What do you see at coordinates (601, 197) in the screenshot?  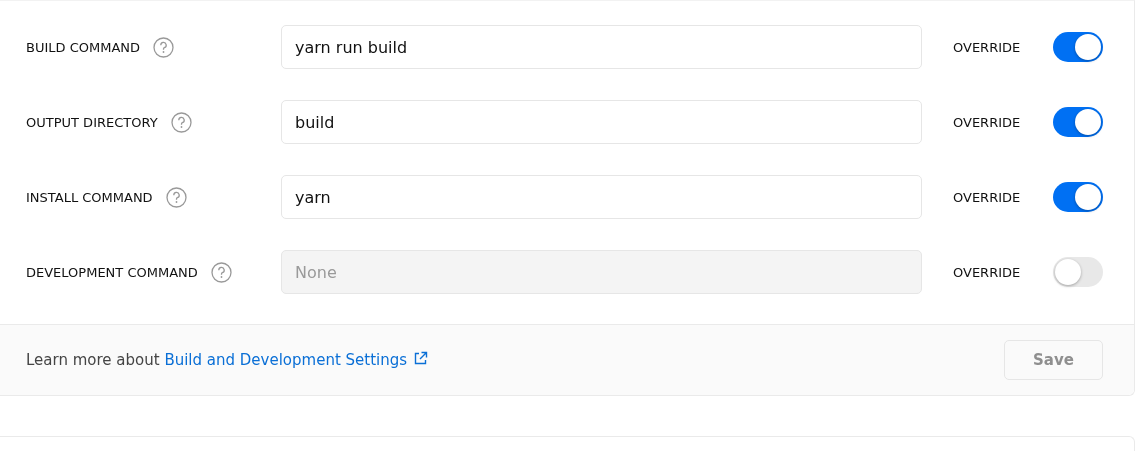 I see `command-field: yarn` at bounding box center [601, 197].